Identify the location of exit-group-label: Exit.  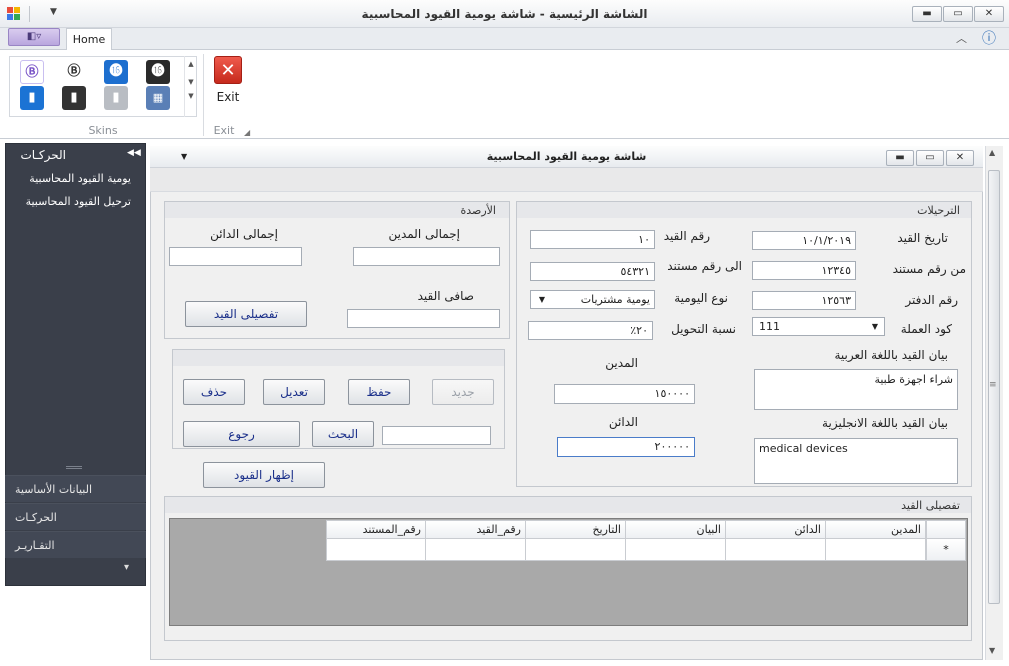
(224, 130).